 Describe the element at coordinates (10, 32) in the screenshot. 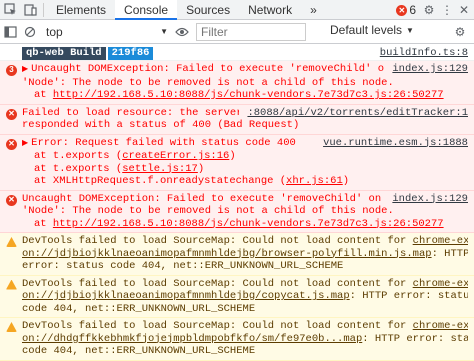

I see `show-sidebar-icon` at that location.